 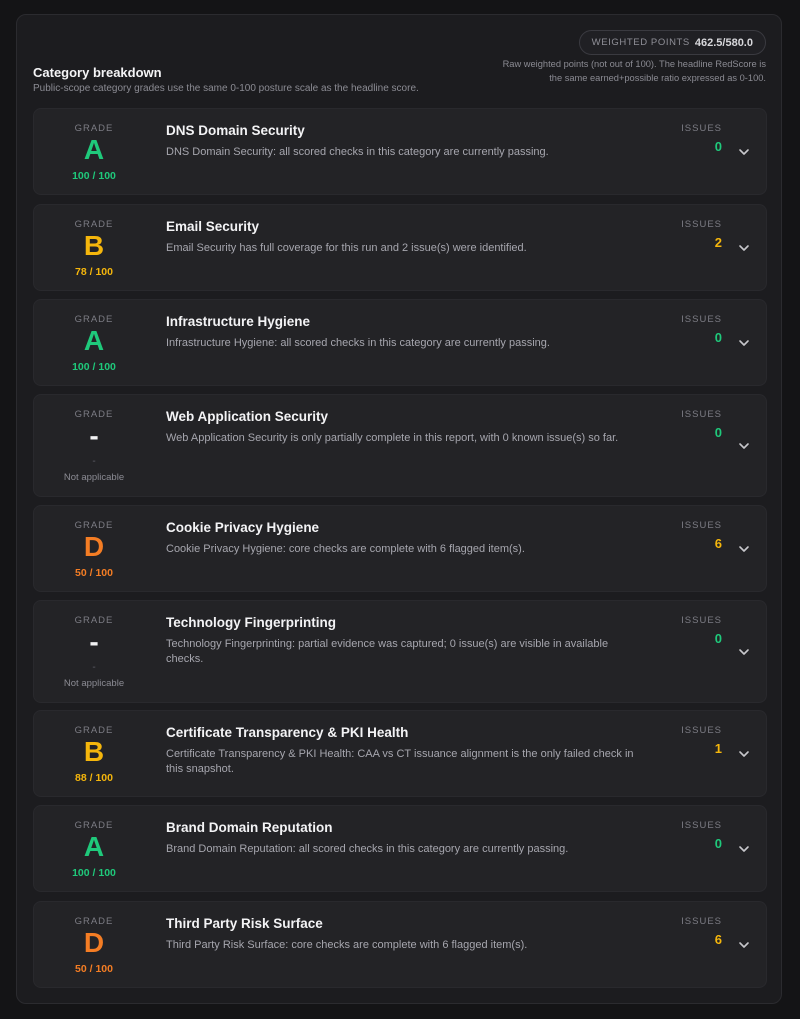 I want to click on grade-score: 88 / 100, so click(x=94, y=778).